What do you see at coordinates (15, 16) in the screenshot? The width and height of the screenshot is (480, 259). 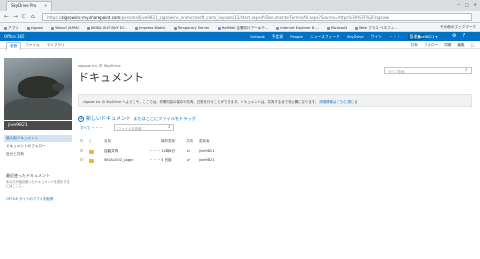 I see `forward-icon: →` at bounding box center [15, 16].